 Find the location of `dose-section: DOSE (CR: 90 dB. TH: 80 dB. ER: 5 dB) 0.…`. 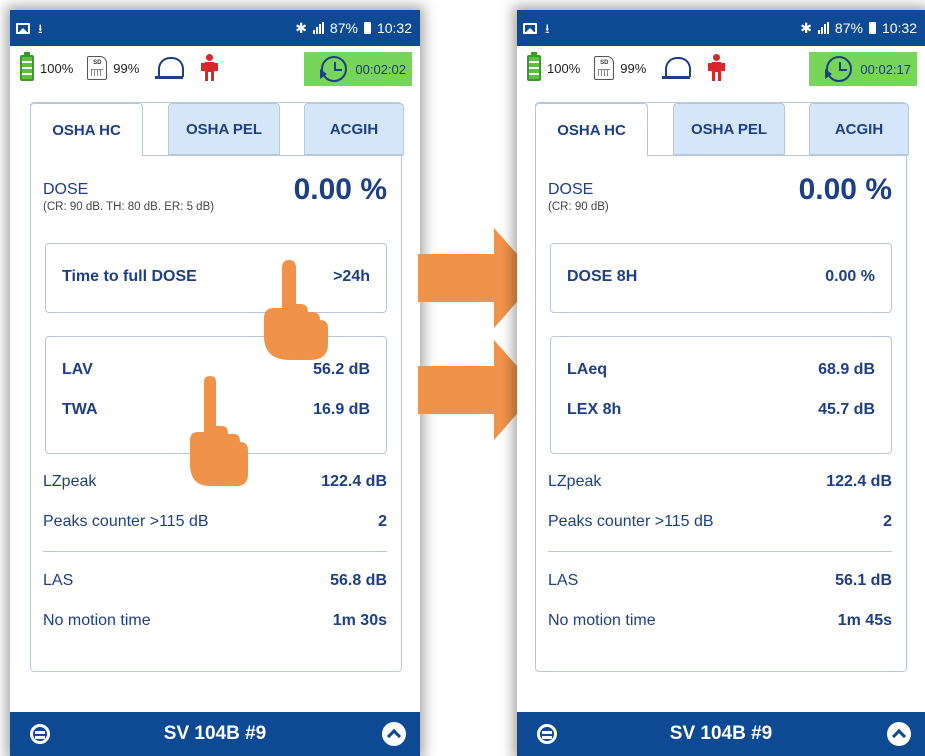

dose-section: DOSE (CR: 90 dB. TH: 80 dB. ER: 5 dB) 0.… is located at coordinates (215, 193).